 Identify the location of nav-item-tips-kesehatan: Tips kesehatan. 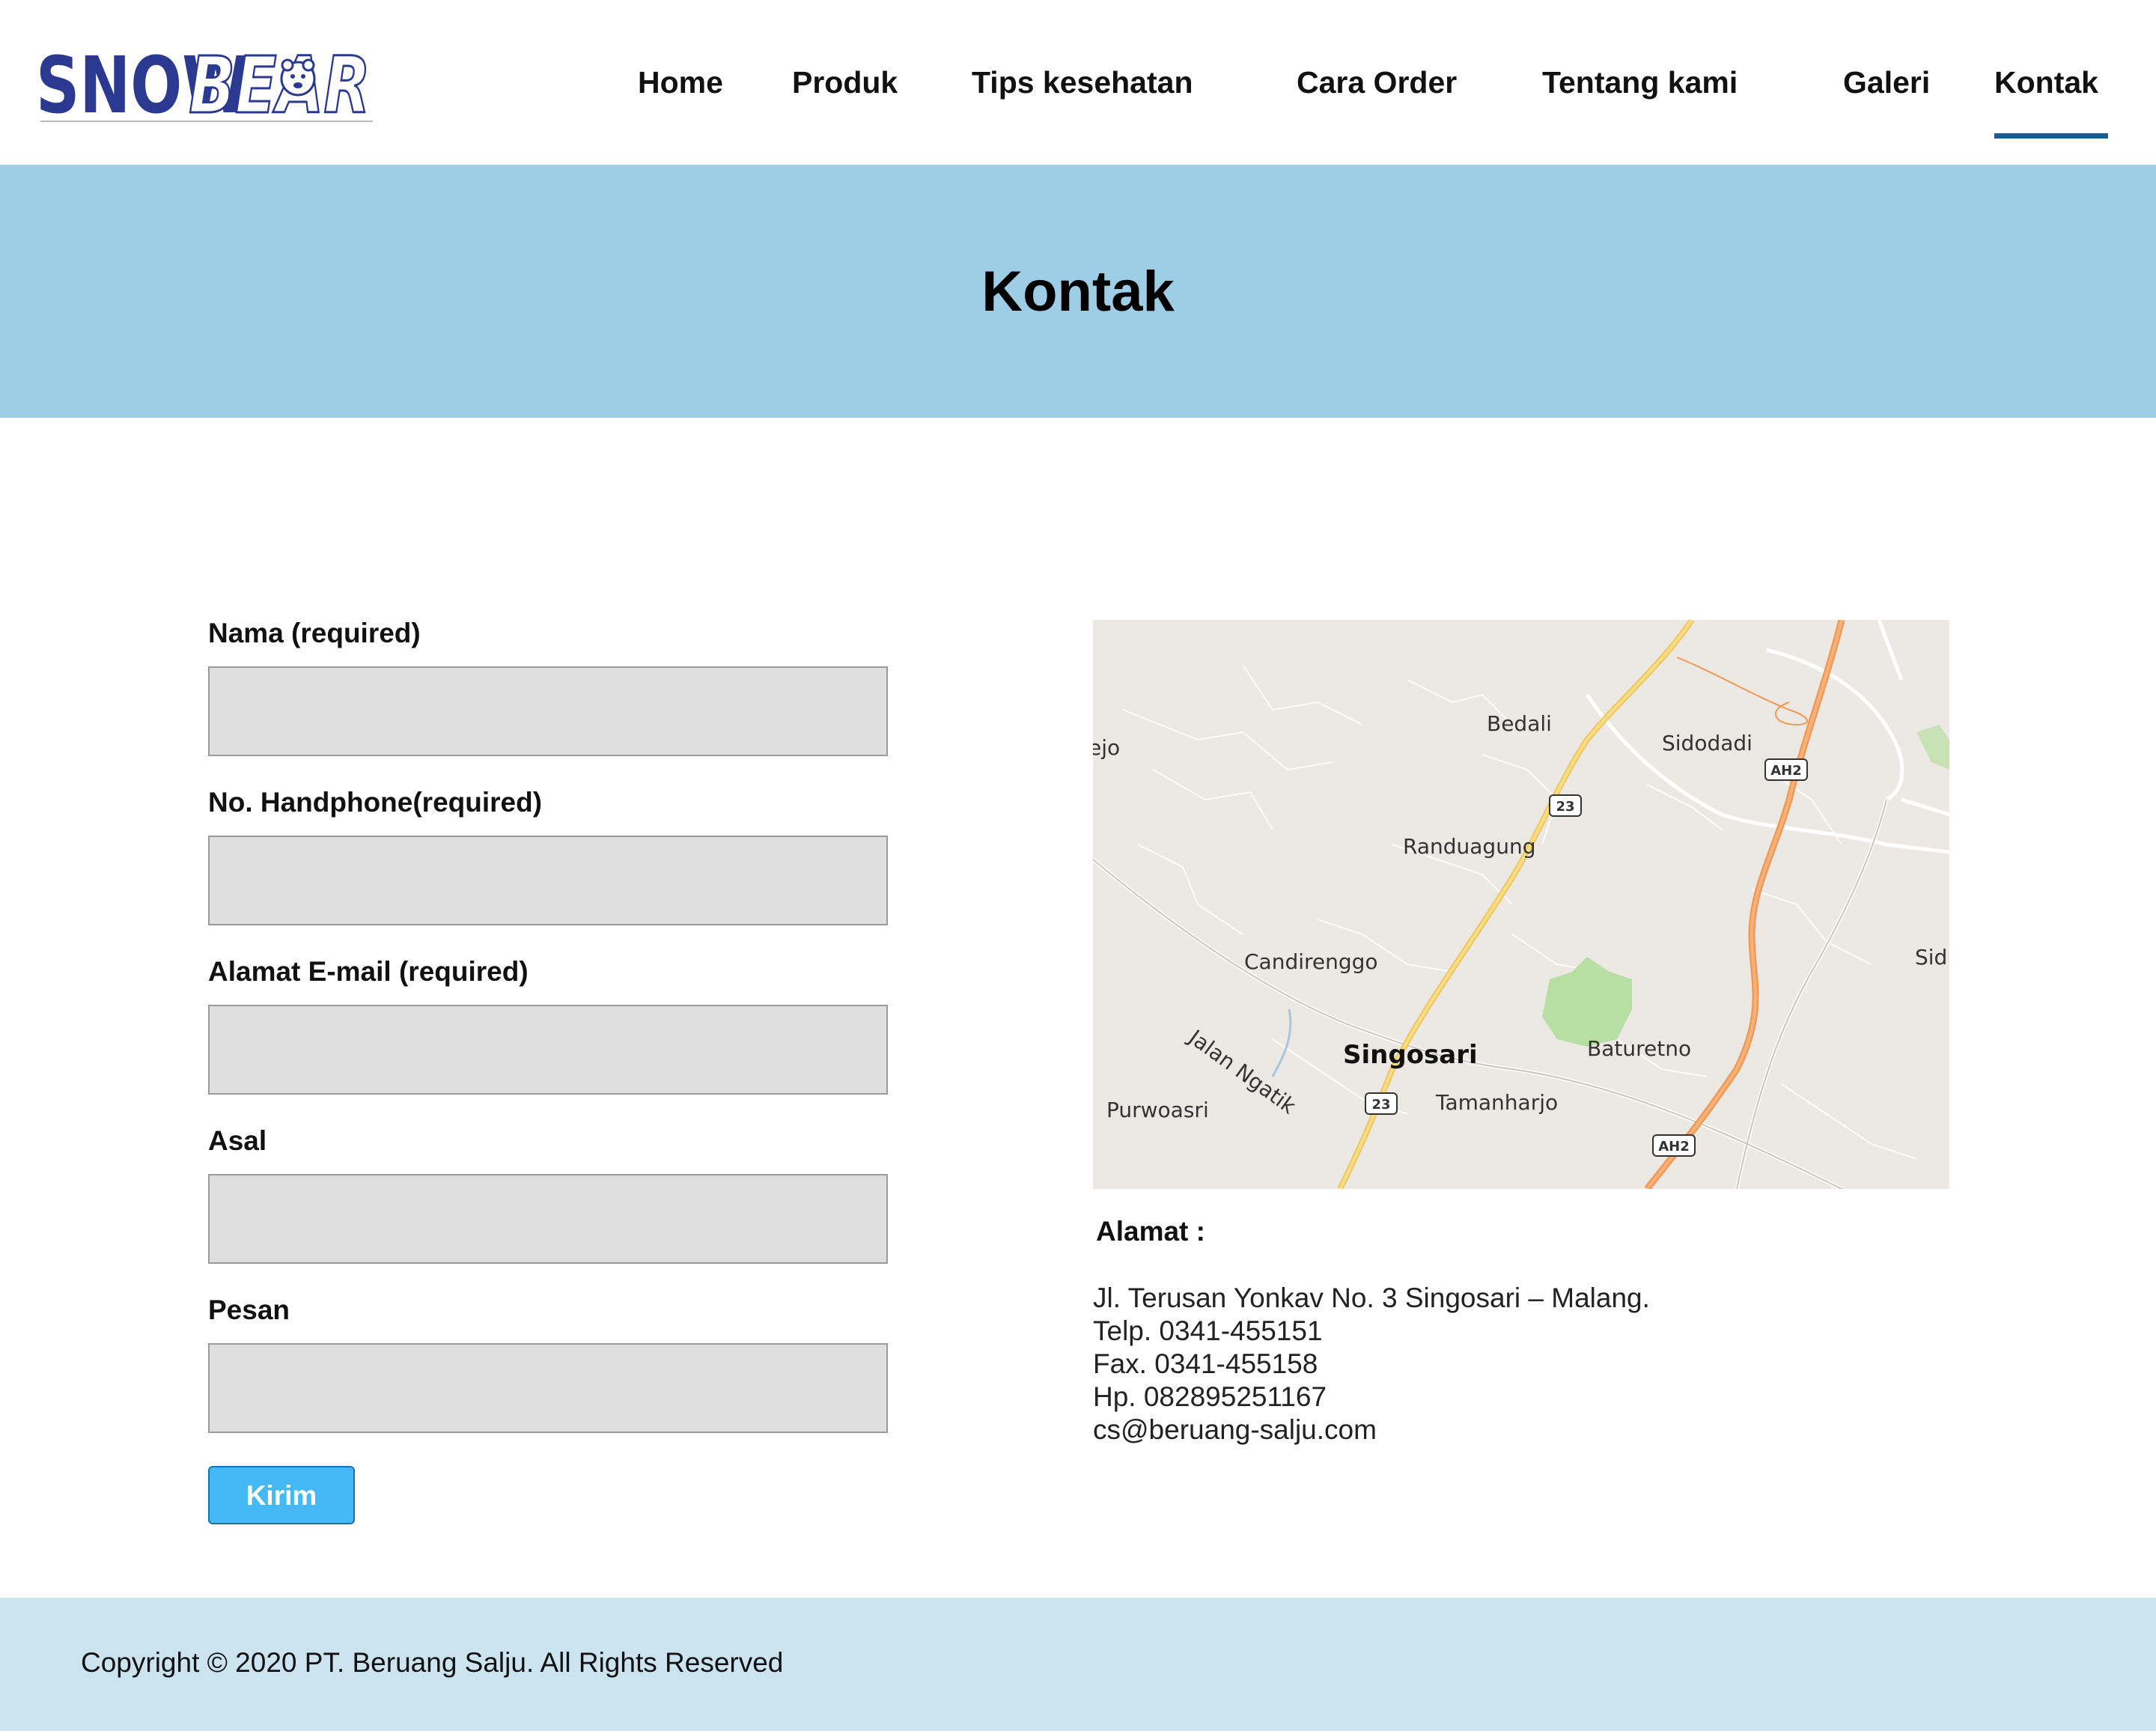
(1082, 82).